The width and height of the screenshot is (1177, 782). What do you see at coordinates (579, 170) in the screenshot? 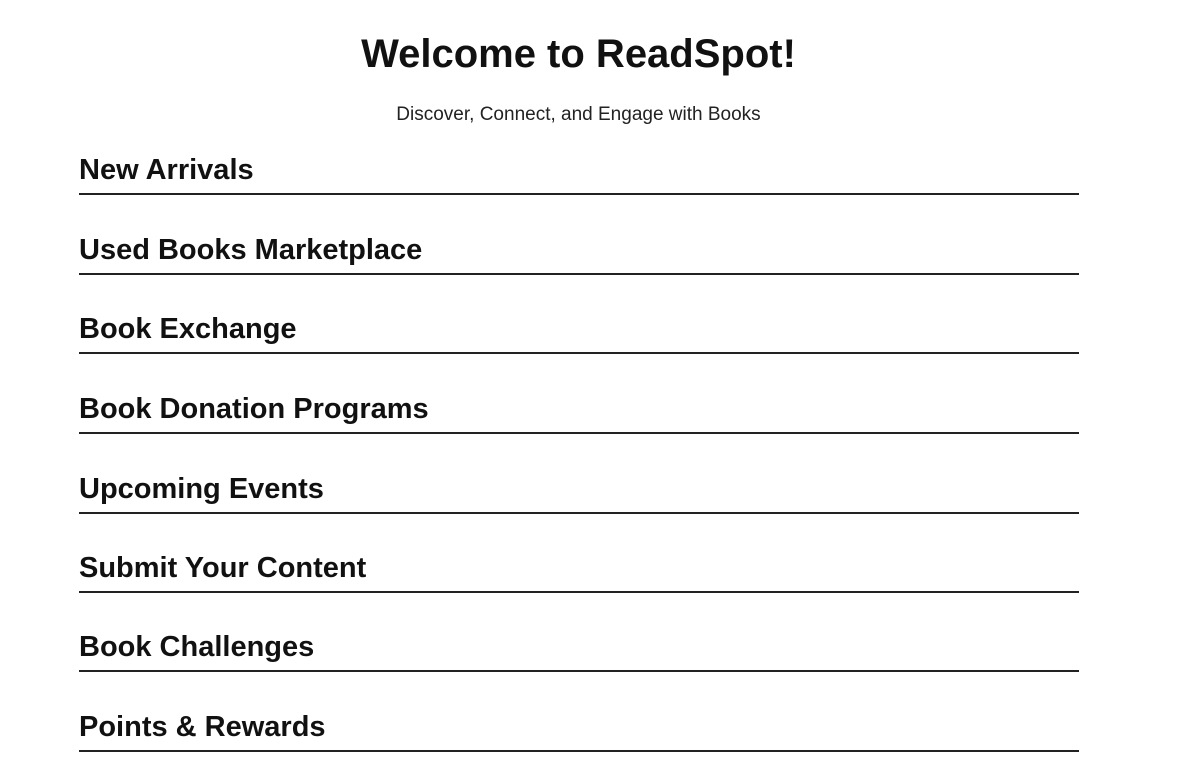
I see `section-new-arrivals: New Arrivals` at bounding box center [579, 170].